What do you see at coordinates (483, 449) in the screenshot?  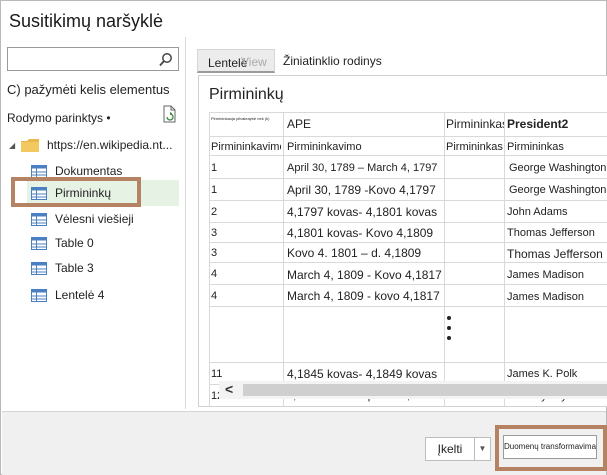 I see `load-dropdown-chevron-icon: ▼` at bounding box center [483, 449].